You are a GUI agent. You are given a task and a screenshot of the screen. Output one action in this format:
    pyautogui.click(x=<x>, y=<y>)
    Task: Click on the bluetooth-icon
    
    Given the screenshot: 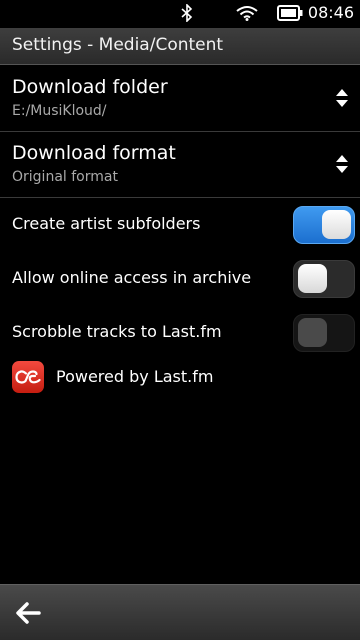 What is the action you would take?
    pyautogui.click(x=187, y=14)
    